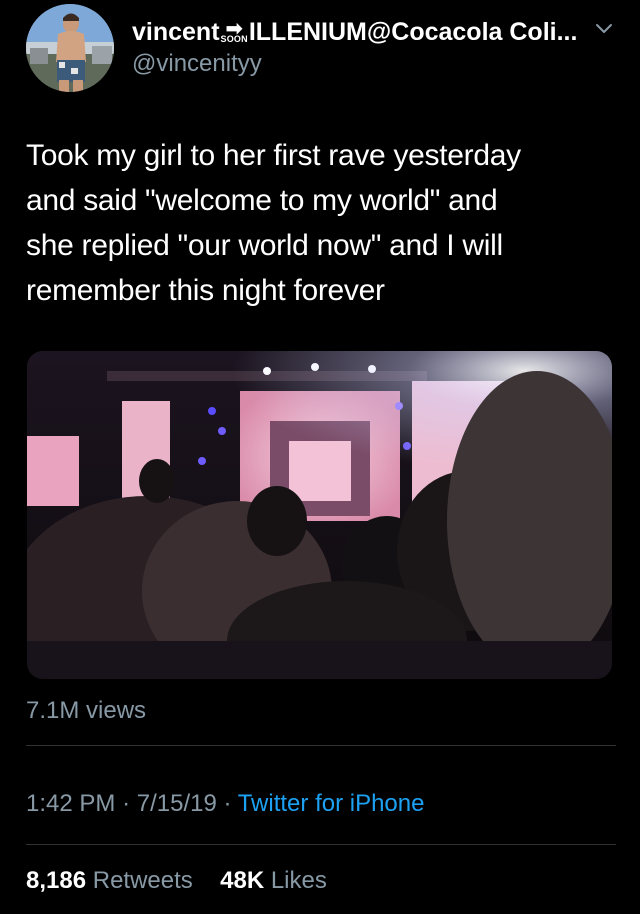  I want to click on display-name-start: vincent, so click(176, 31).